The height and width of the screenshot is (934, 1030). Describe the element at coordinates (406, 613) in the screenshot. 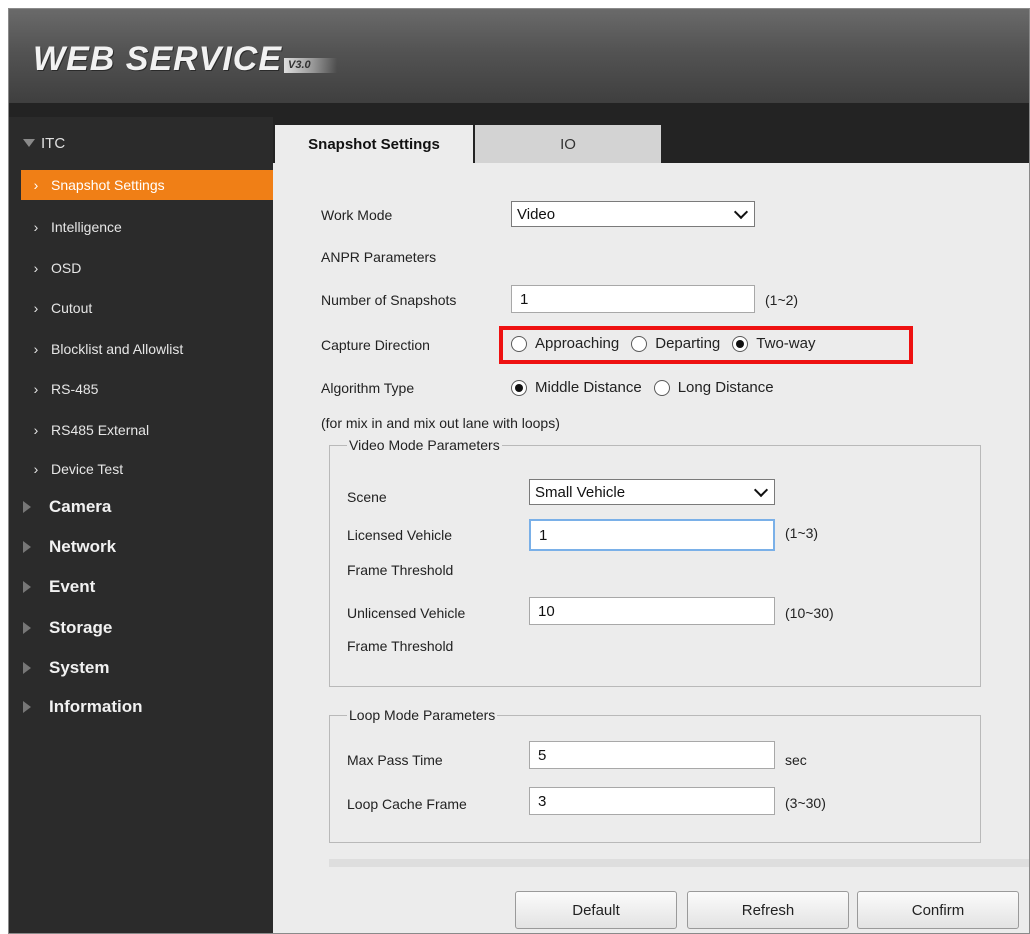

I see `unlicensed-frame-threshold-label: Unlicensed Vehicle` at that location.